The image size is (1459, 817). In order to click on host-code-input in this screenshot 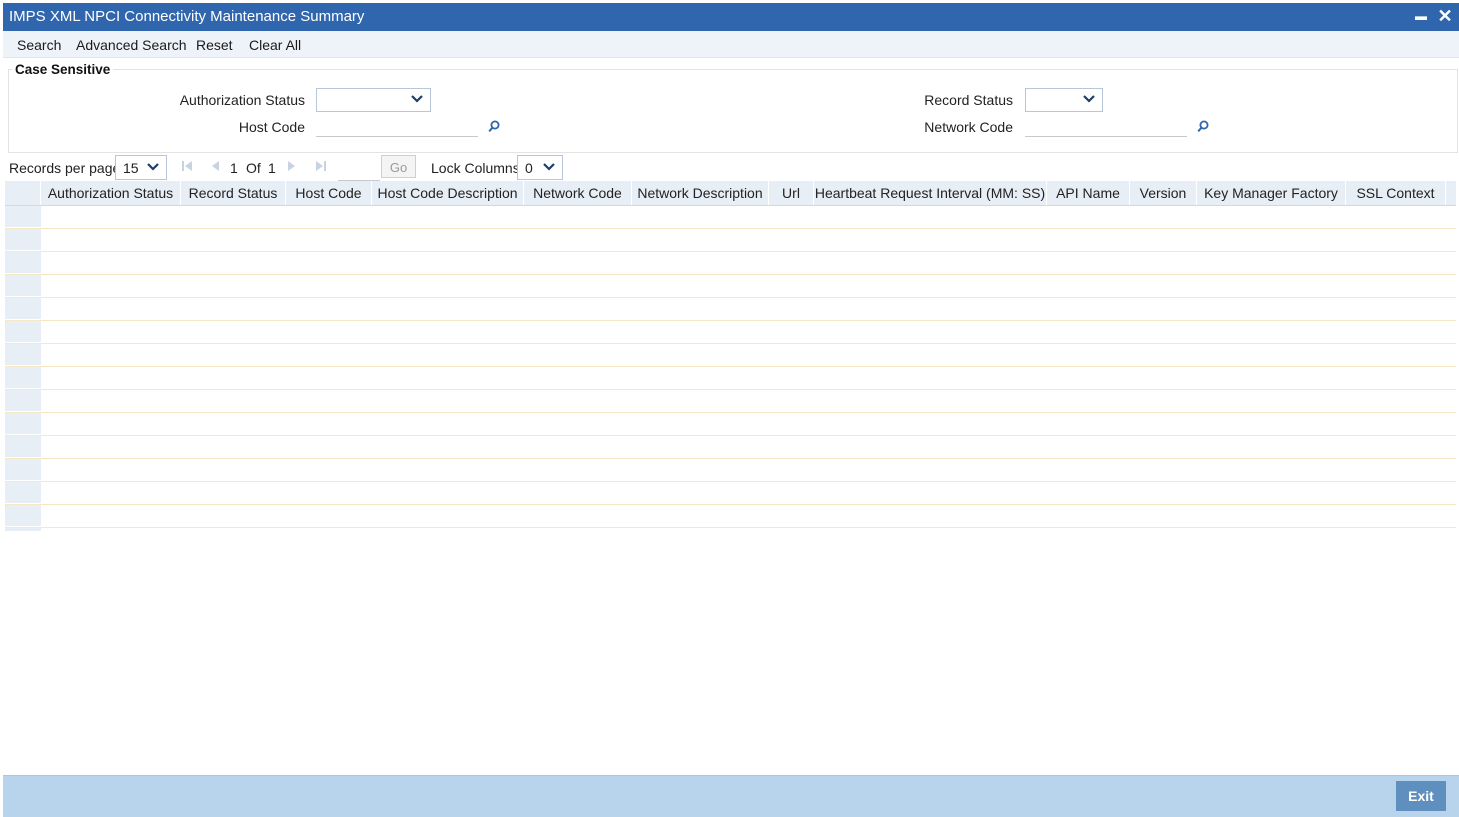, I will do `click(397, 126)`.